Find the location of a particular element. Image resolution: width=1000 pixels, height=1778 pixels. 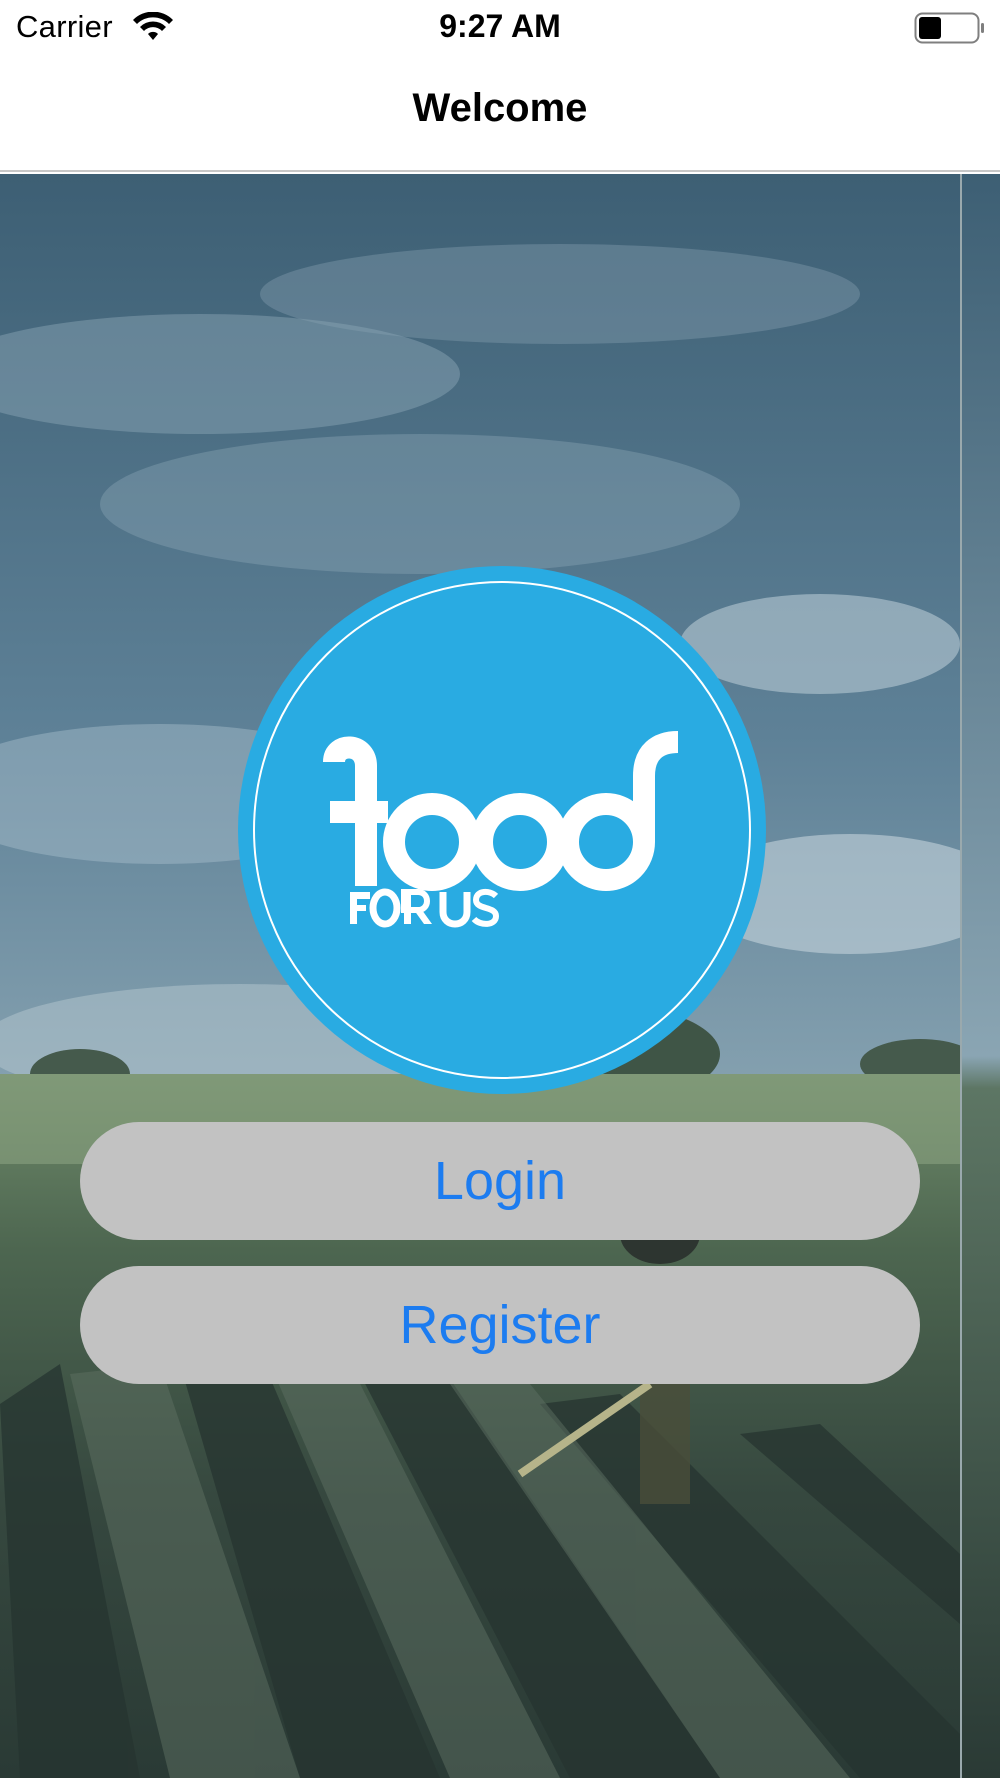

background-photo-next is located at coordinates (981, 976).